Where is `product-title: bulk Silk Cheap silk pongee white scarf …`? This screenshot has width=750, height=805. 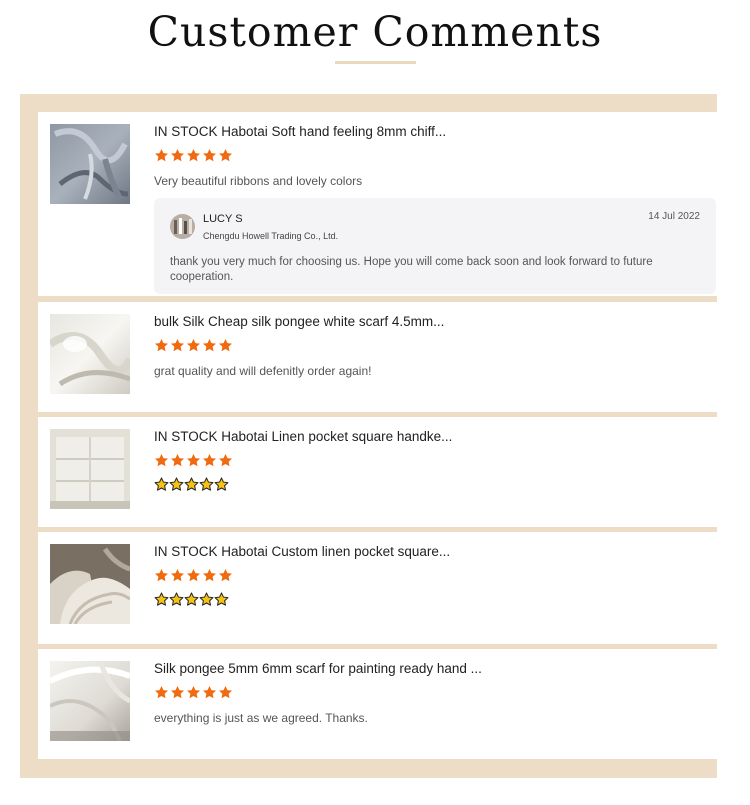 product-title: bulk Silk Cheap silk pongee white scarf … is located at coordinates (299, 321).